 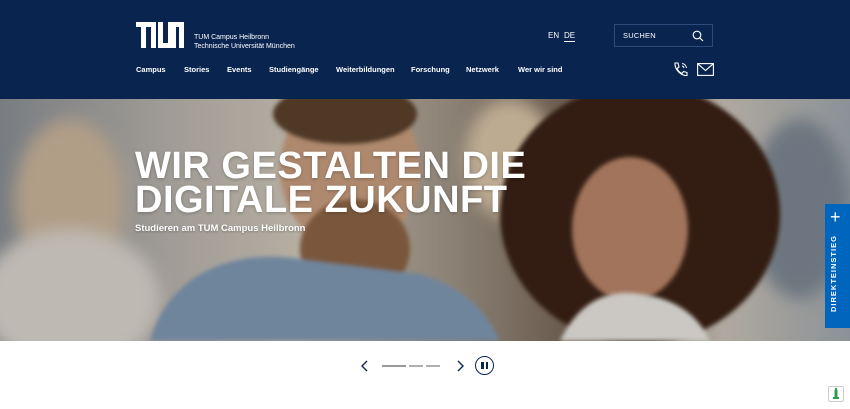 I want to click on search-icon, so click(x=698, y=36).